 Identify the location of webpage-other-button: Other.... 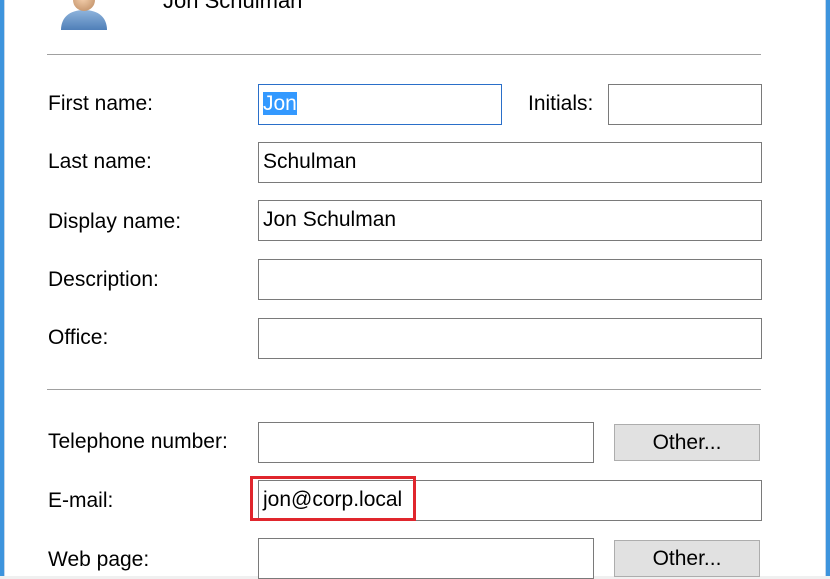
(687, 558).